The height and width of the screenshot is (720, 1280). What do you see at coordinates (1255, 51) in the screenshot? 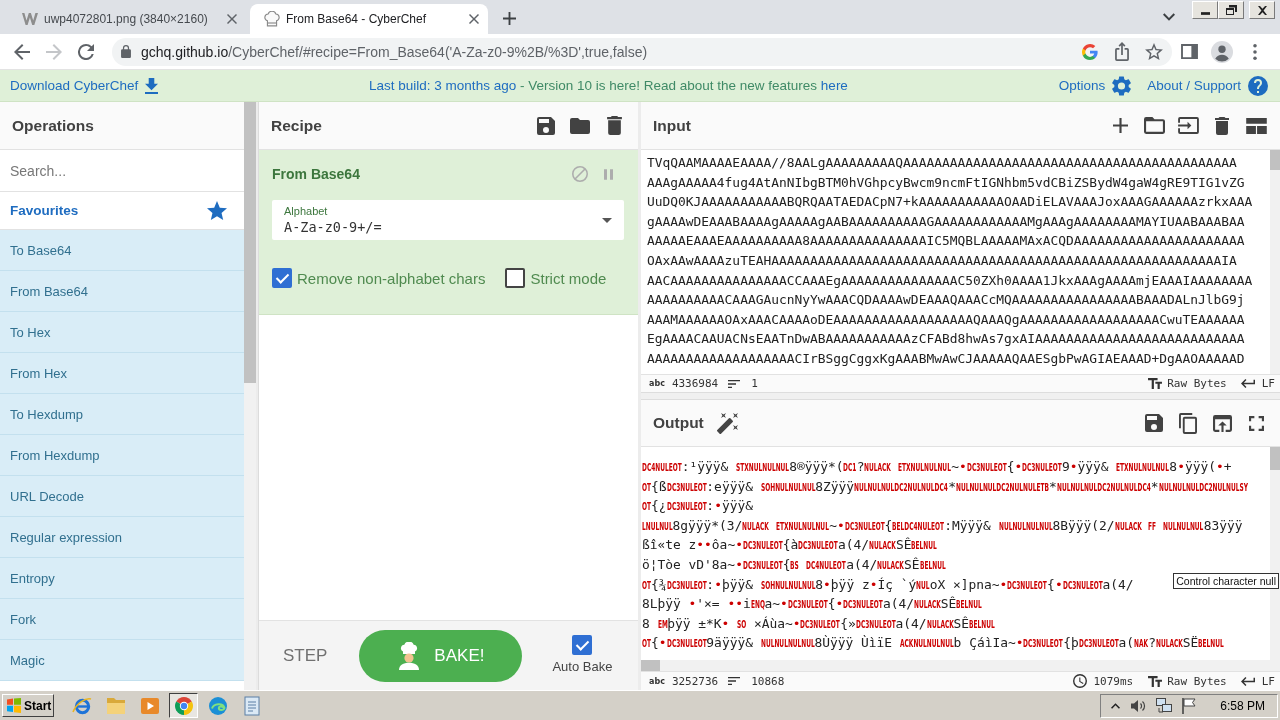
I see `more-icon` at bounding box center [1255, 51].